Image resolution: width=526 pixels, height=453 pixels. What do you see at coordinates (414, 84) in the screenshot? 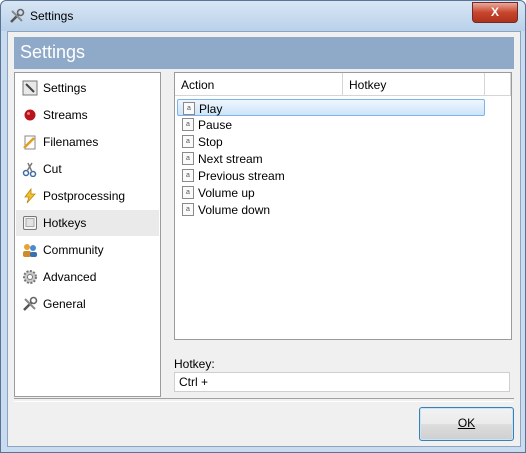
I see `column-header-hotkey: Hotkey` at bounding box center [414, 84].